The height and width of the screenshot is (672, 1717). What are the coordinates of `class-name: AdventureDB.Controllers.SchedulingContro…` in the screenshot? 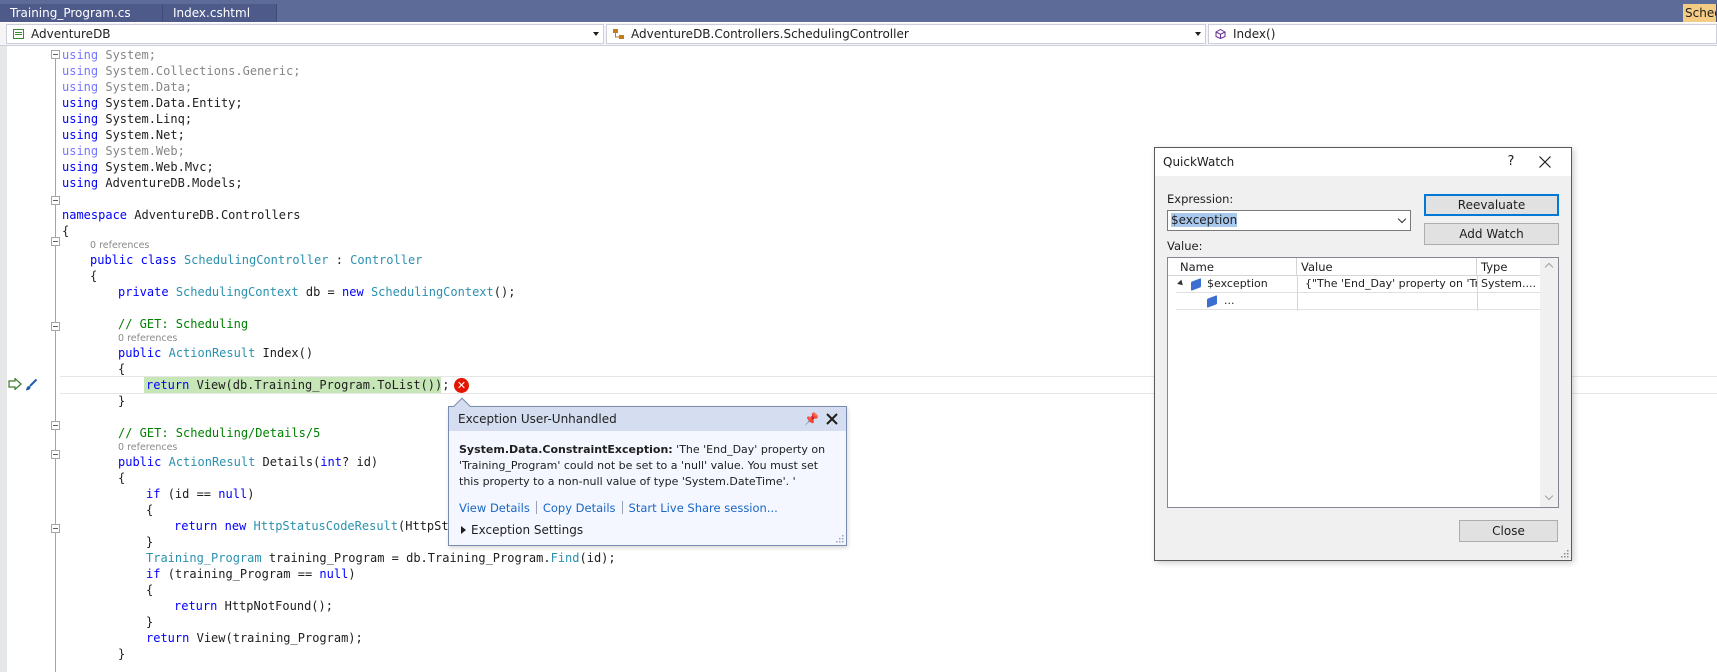 It's located at (770, 34).